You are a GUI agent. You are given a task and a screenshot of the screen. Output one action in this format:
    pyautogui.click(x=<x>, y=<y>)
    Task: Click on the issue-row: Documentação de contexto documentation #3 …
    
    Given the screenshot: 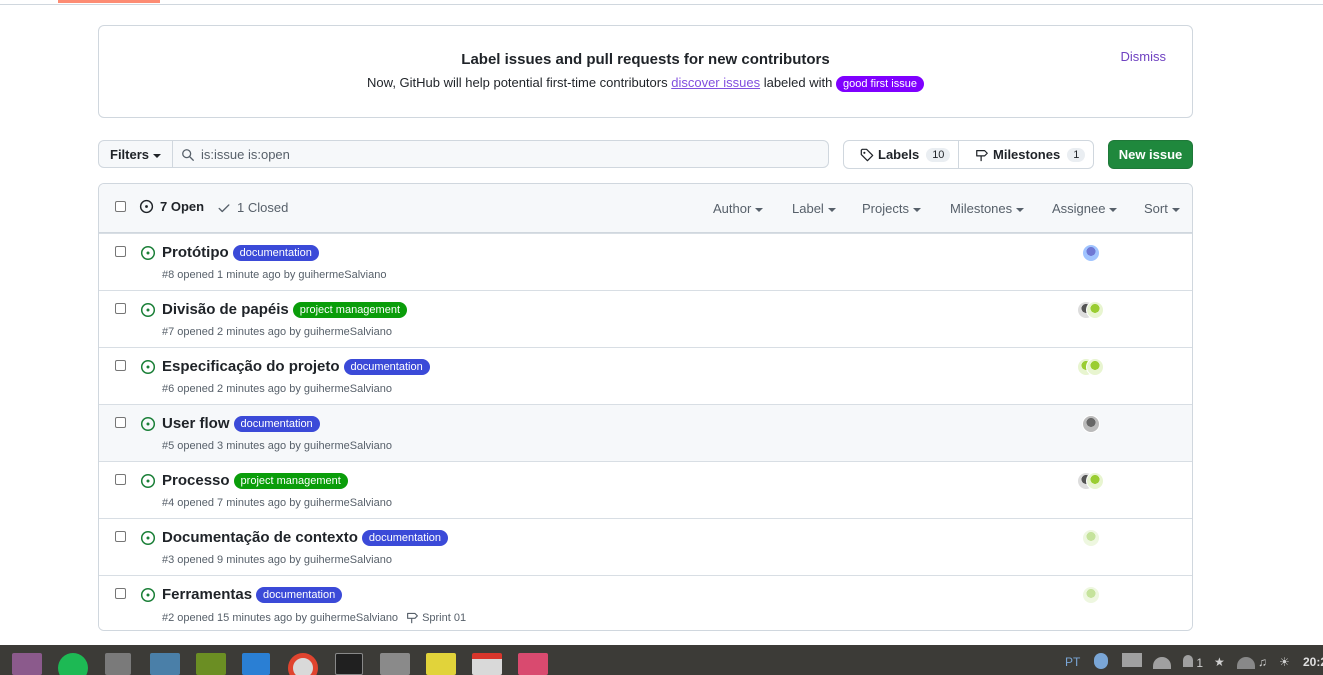 What is the action you would take?
    pyautogui.click(x=645, y=546)
    